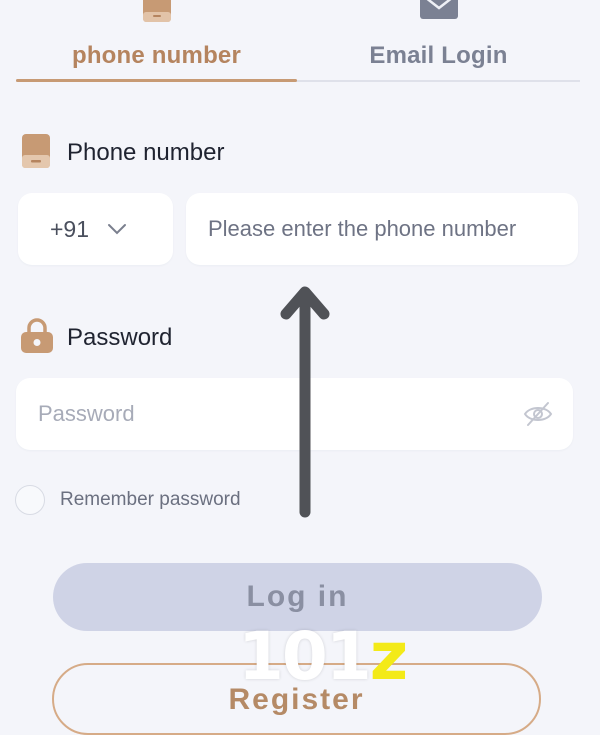 This screenshot has height=735, width=600. I want to click on lock-icon, so click(37, 335).